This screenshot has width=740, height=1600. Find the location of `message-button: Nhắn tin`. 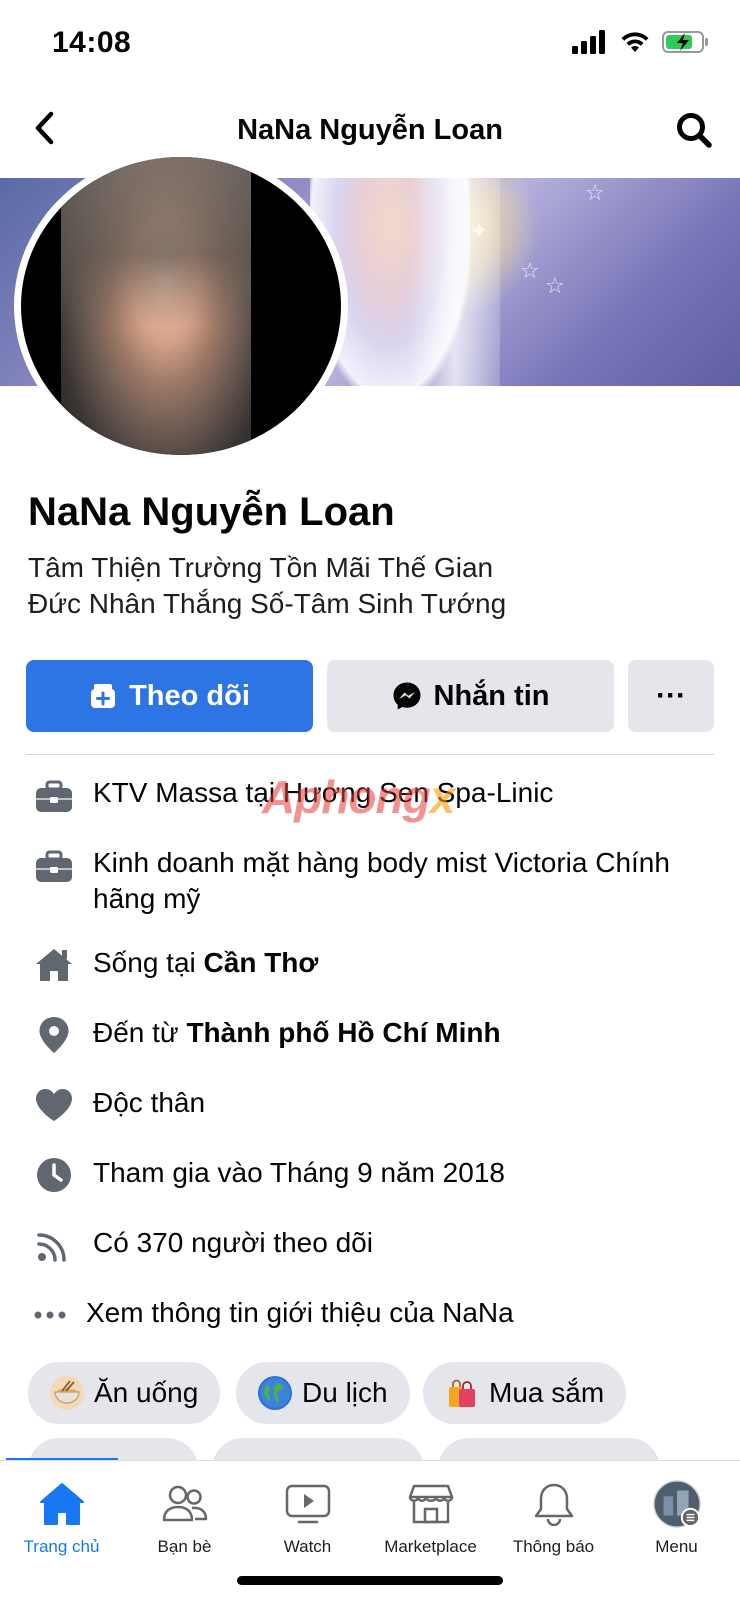

message-button: Nhắn tin is located at coordinates (470, 696).